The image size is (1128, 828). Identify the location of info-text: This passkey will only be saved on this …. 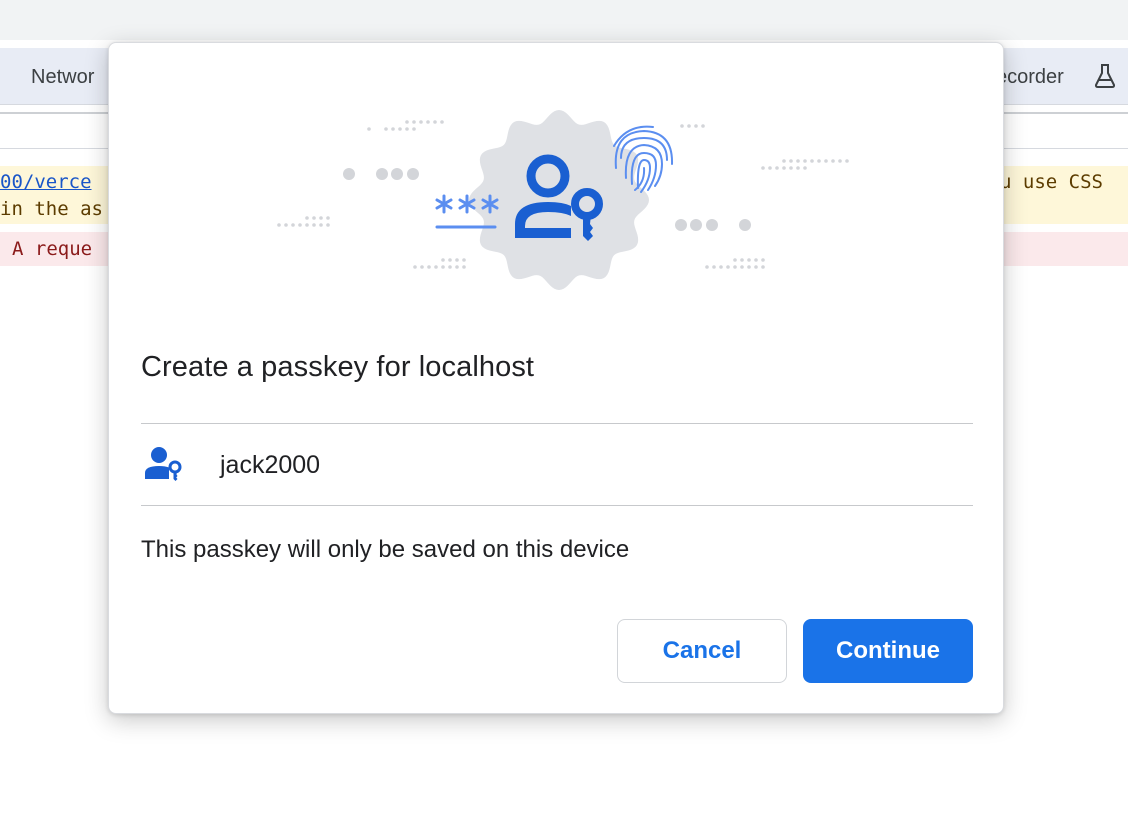
(385, 549).